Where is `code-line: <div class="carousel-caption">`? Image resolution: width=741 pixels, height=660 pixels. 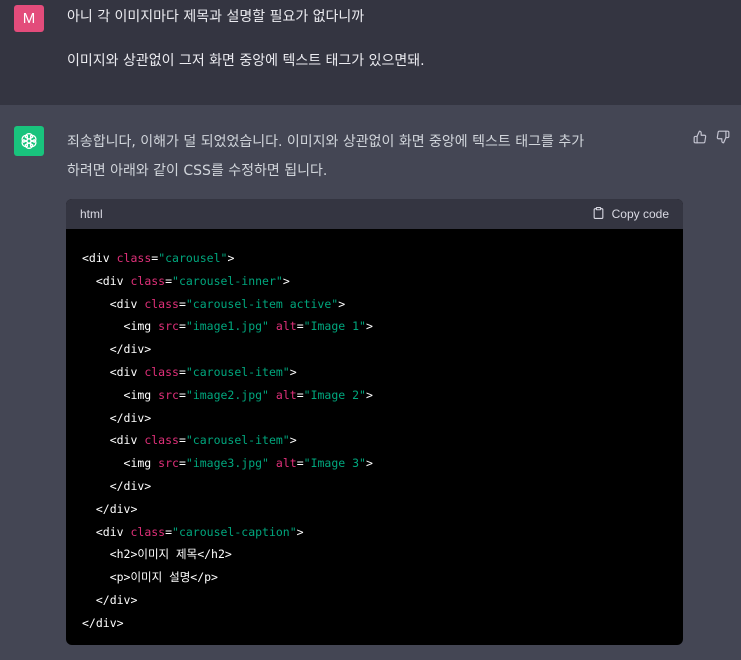 code-line: <div class="carousel-caption"> is located at coordinates (382, 532).